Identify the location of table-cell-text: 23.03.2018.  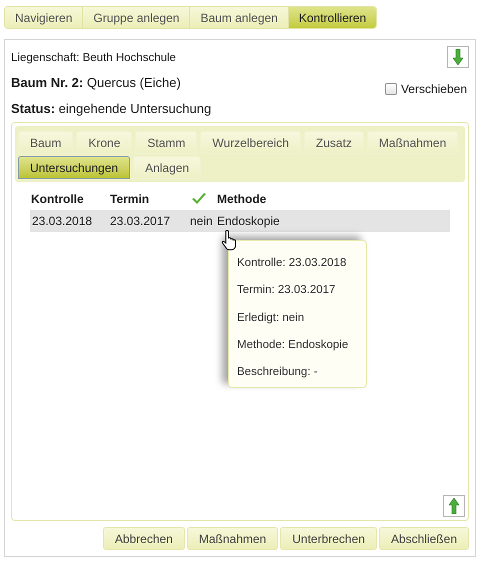
(62, 221).